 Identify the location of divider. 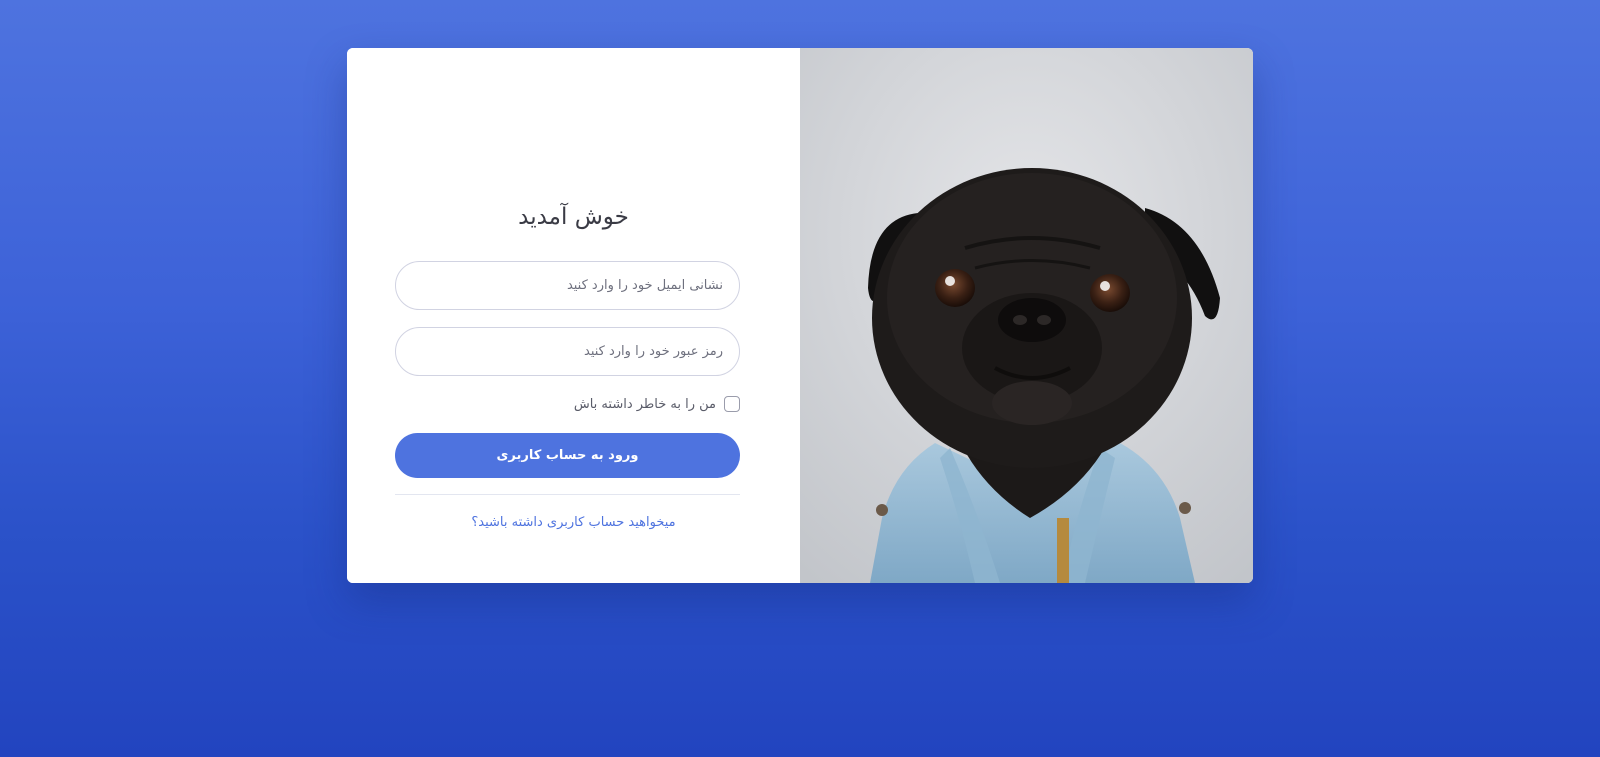
(567, 494).